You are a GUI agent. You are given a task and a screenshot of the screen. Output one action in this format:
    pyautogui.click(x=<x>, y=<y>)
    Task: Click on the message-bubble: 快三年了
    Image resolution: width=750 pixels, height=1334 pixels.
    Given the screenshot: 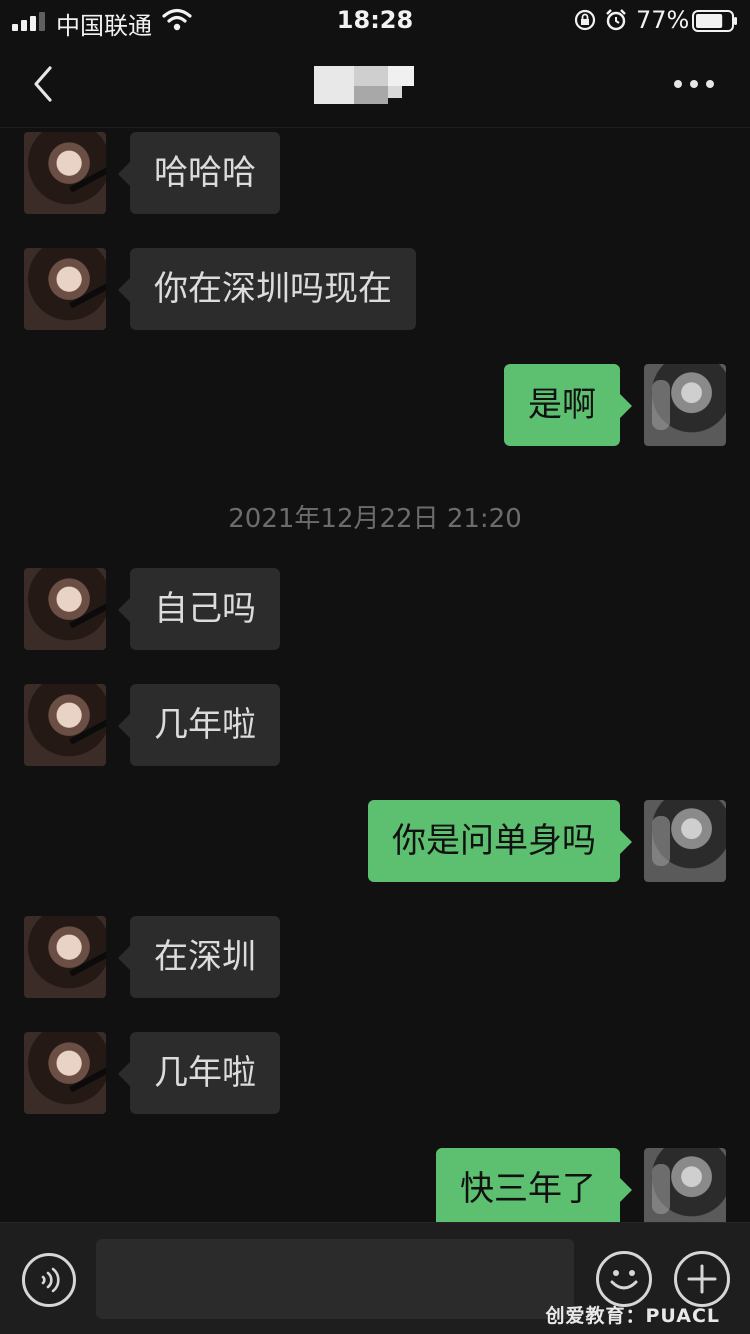 What is the action you would take?
    pyautogui.click(x=534, y=1185)
    